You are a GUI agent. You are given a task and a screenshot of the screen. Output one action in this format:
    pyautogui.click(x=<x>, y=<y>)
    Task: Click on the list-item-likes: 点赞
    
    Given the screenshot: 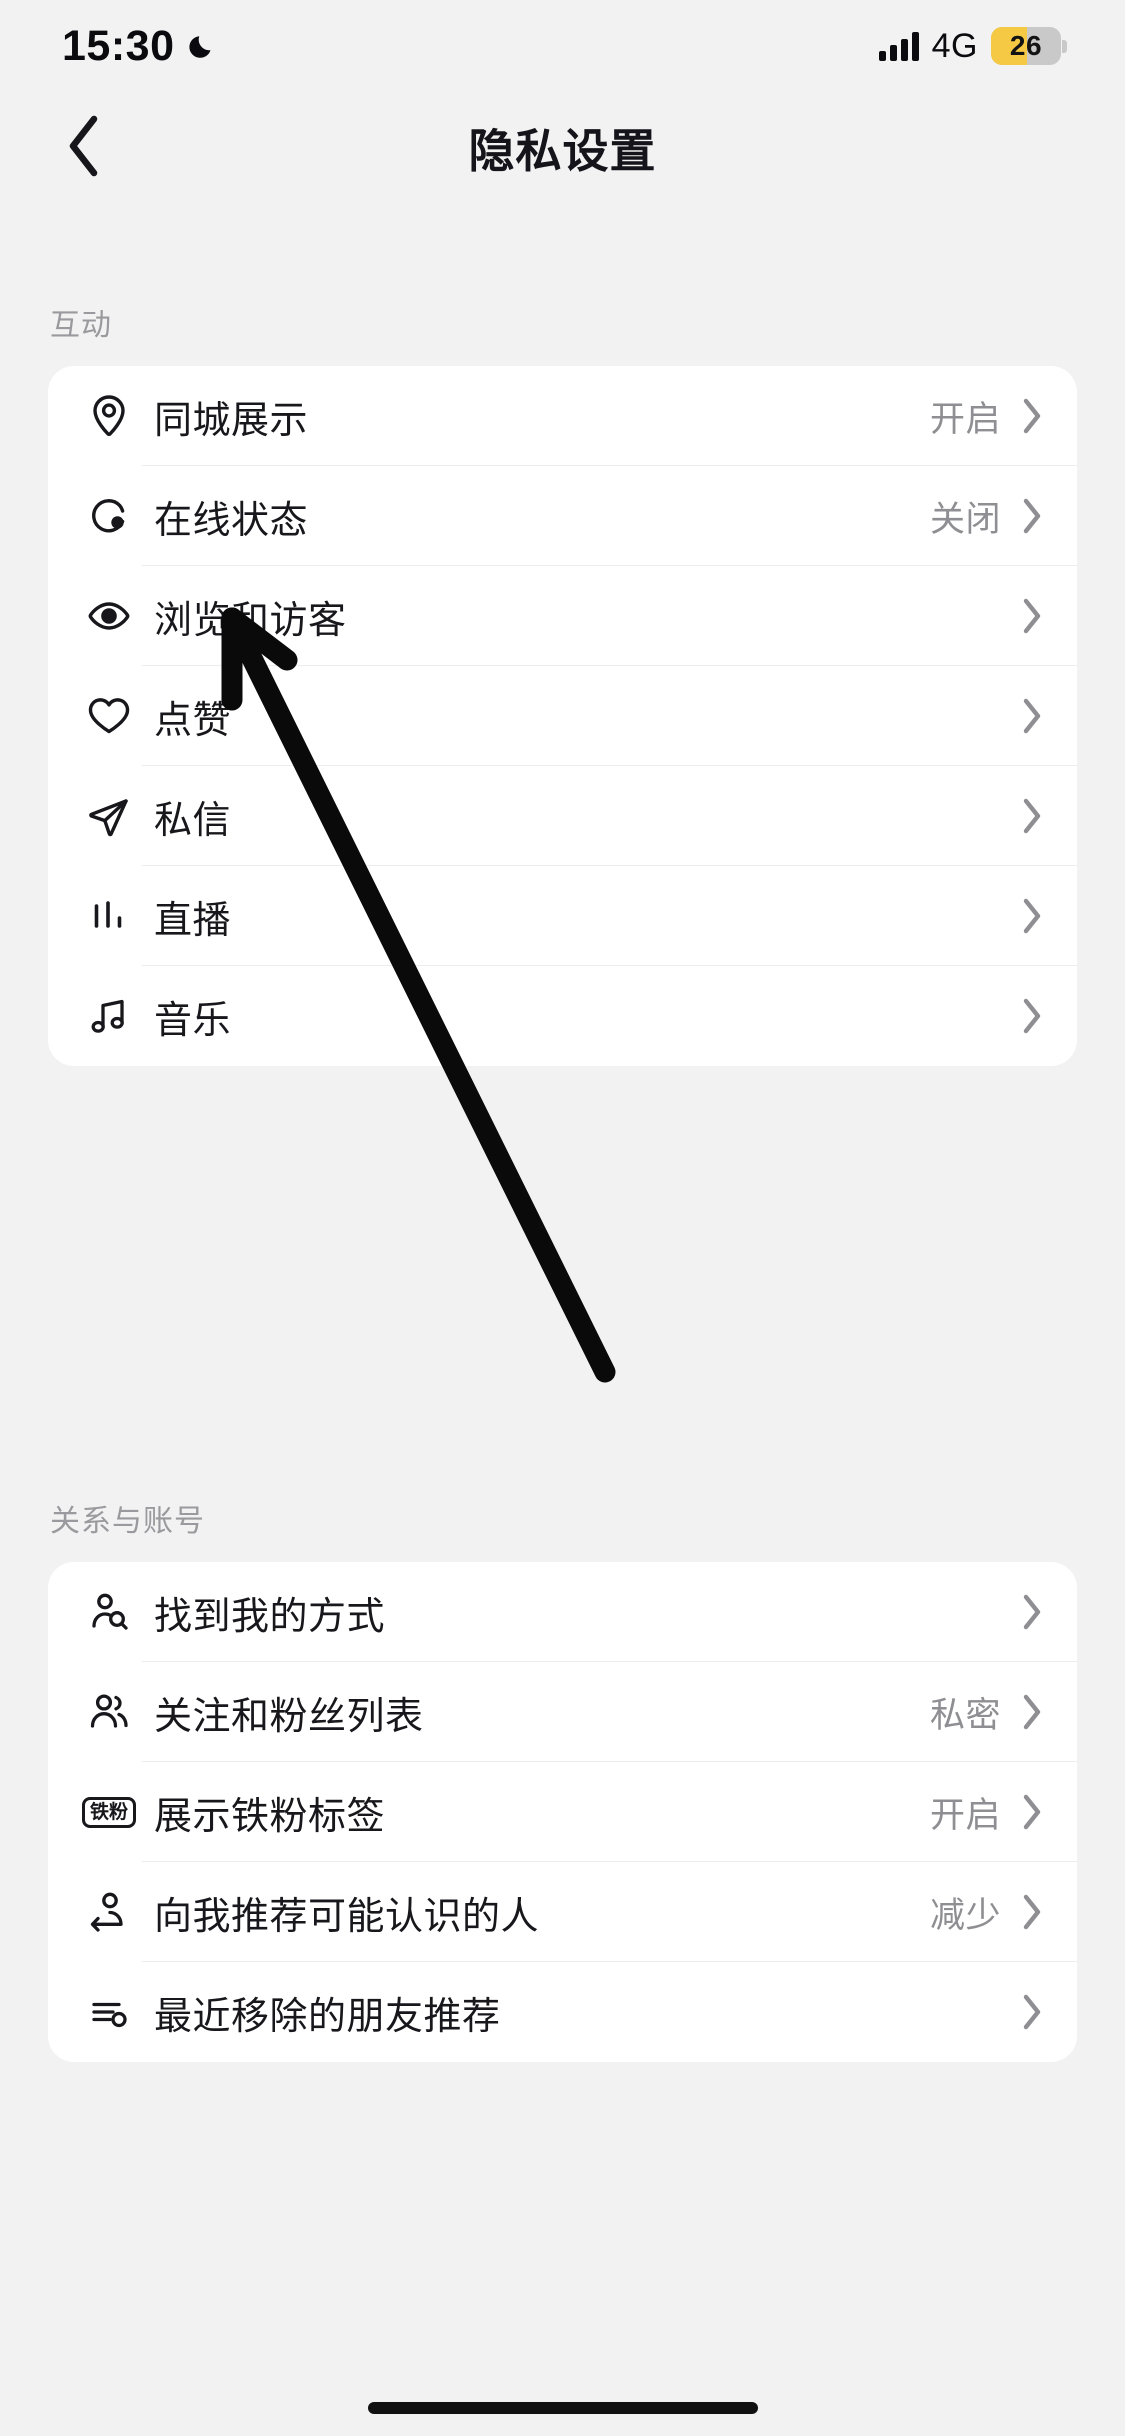 What is the action you would take?
    pyautogui.click(x=562, y=716)
    